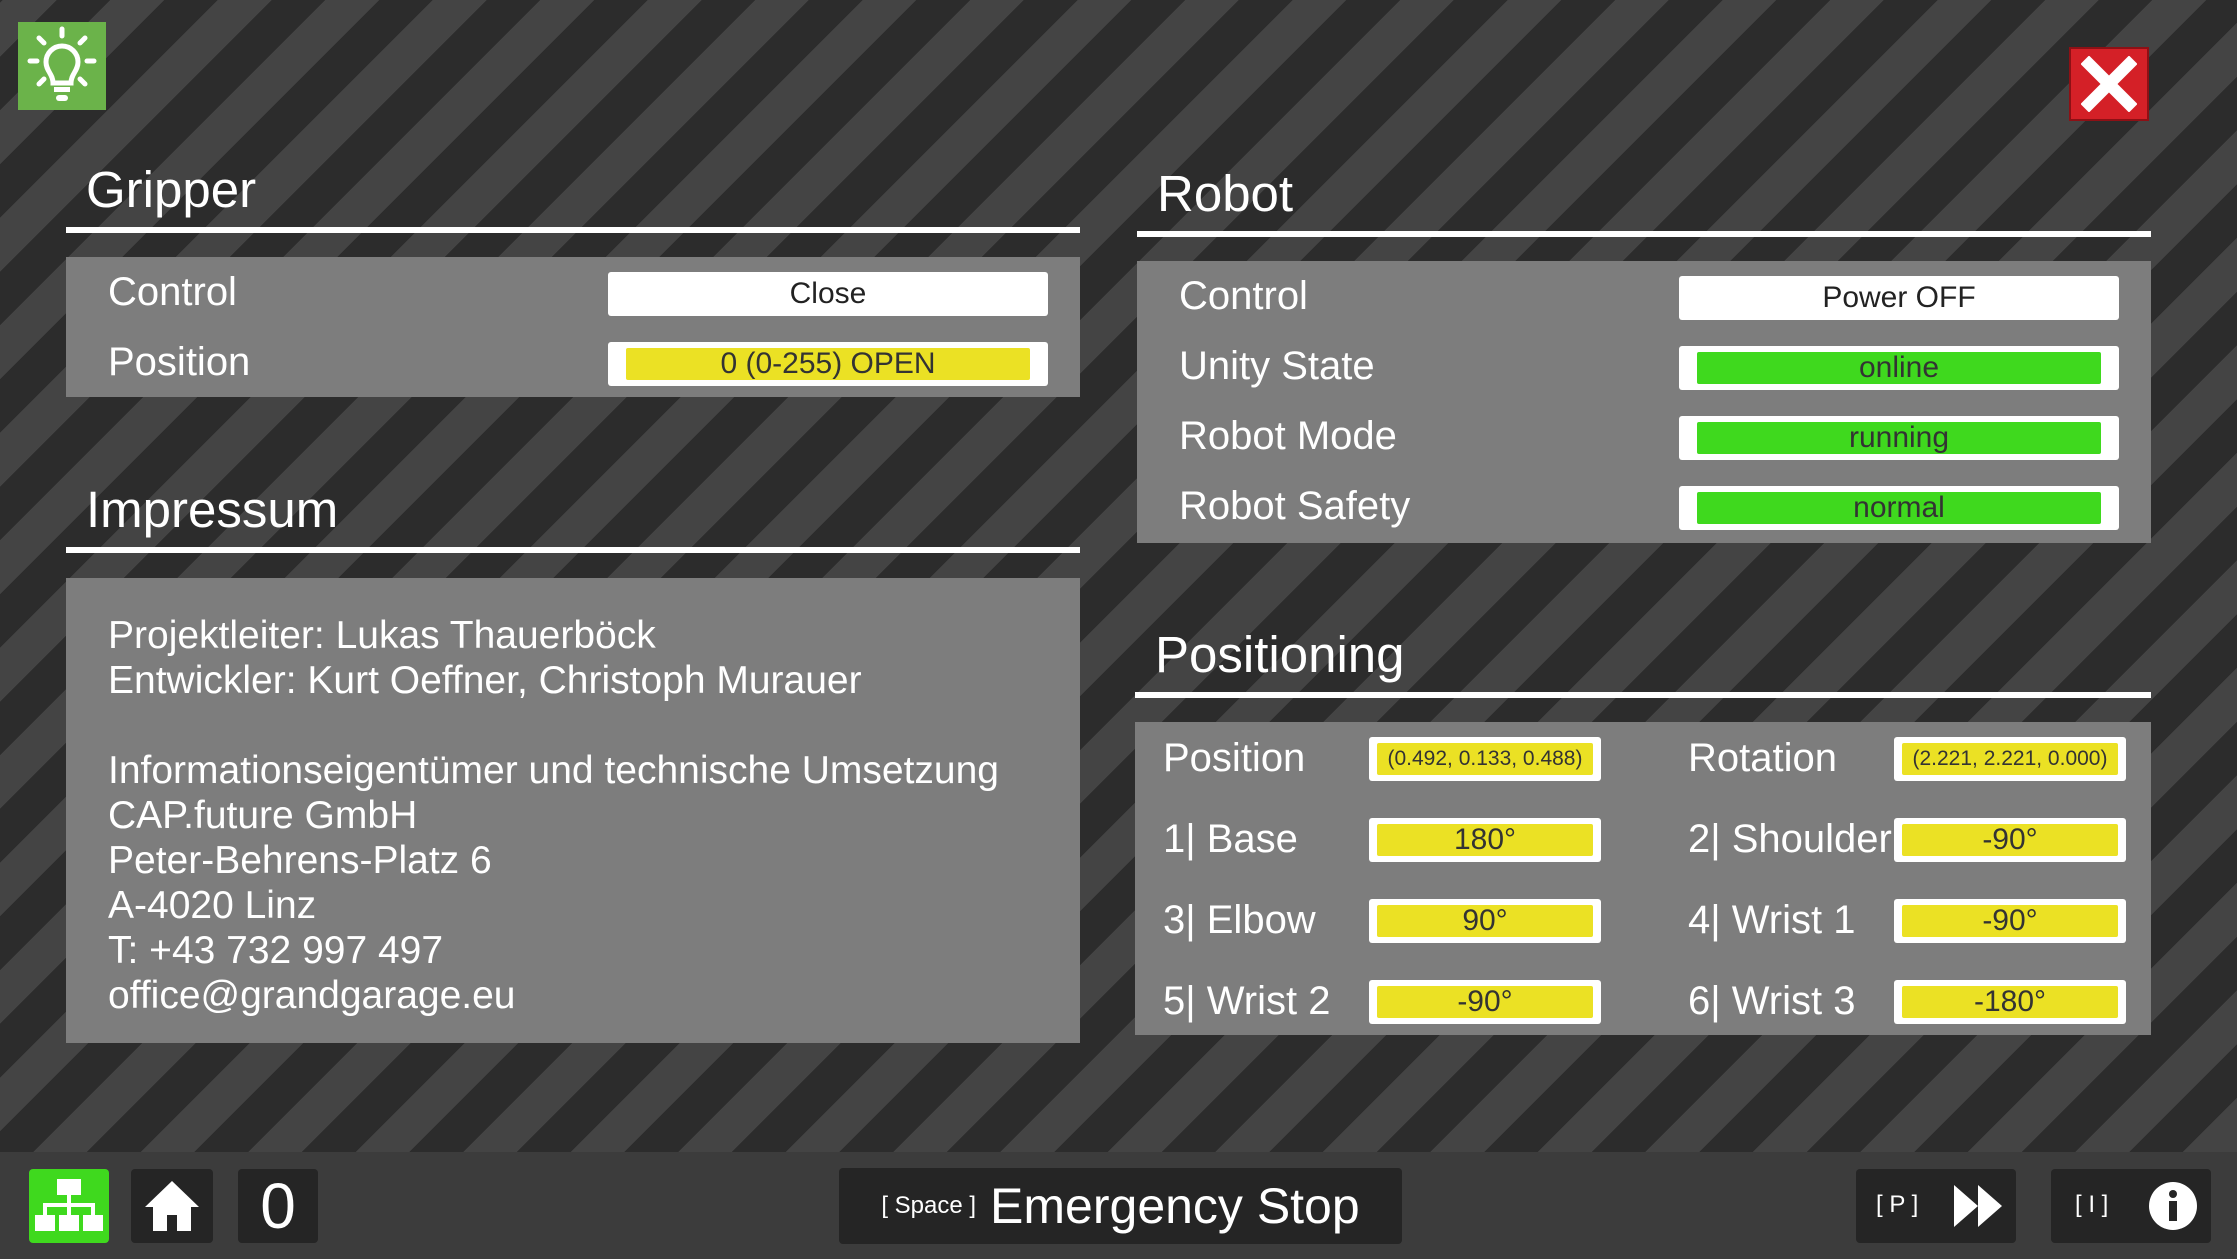  I want to click on impressum-line: Peter-Behrens-Platz 6, so click(300, 860).